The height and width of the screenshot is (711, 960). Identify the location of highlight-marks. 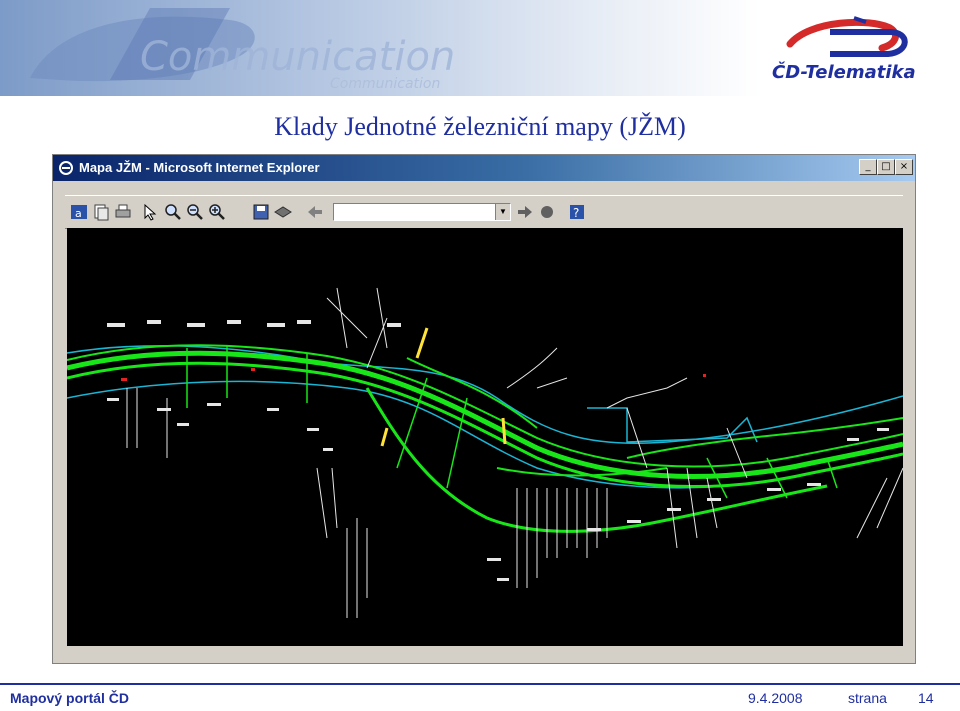
(443, 387).